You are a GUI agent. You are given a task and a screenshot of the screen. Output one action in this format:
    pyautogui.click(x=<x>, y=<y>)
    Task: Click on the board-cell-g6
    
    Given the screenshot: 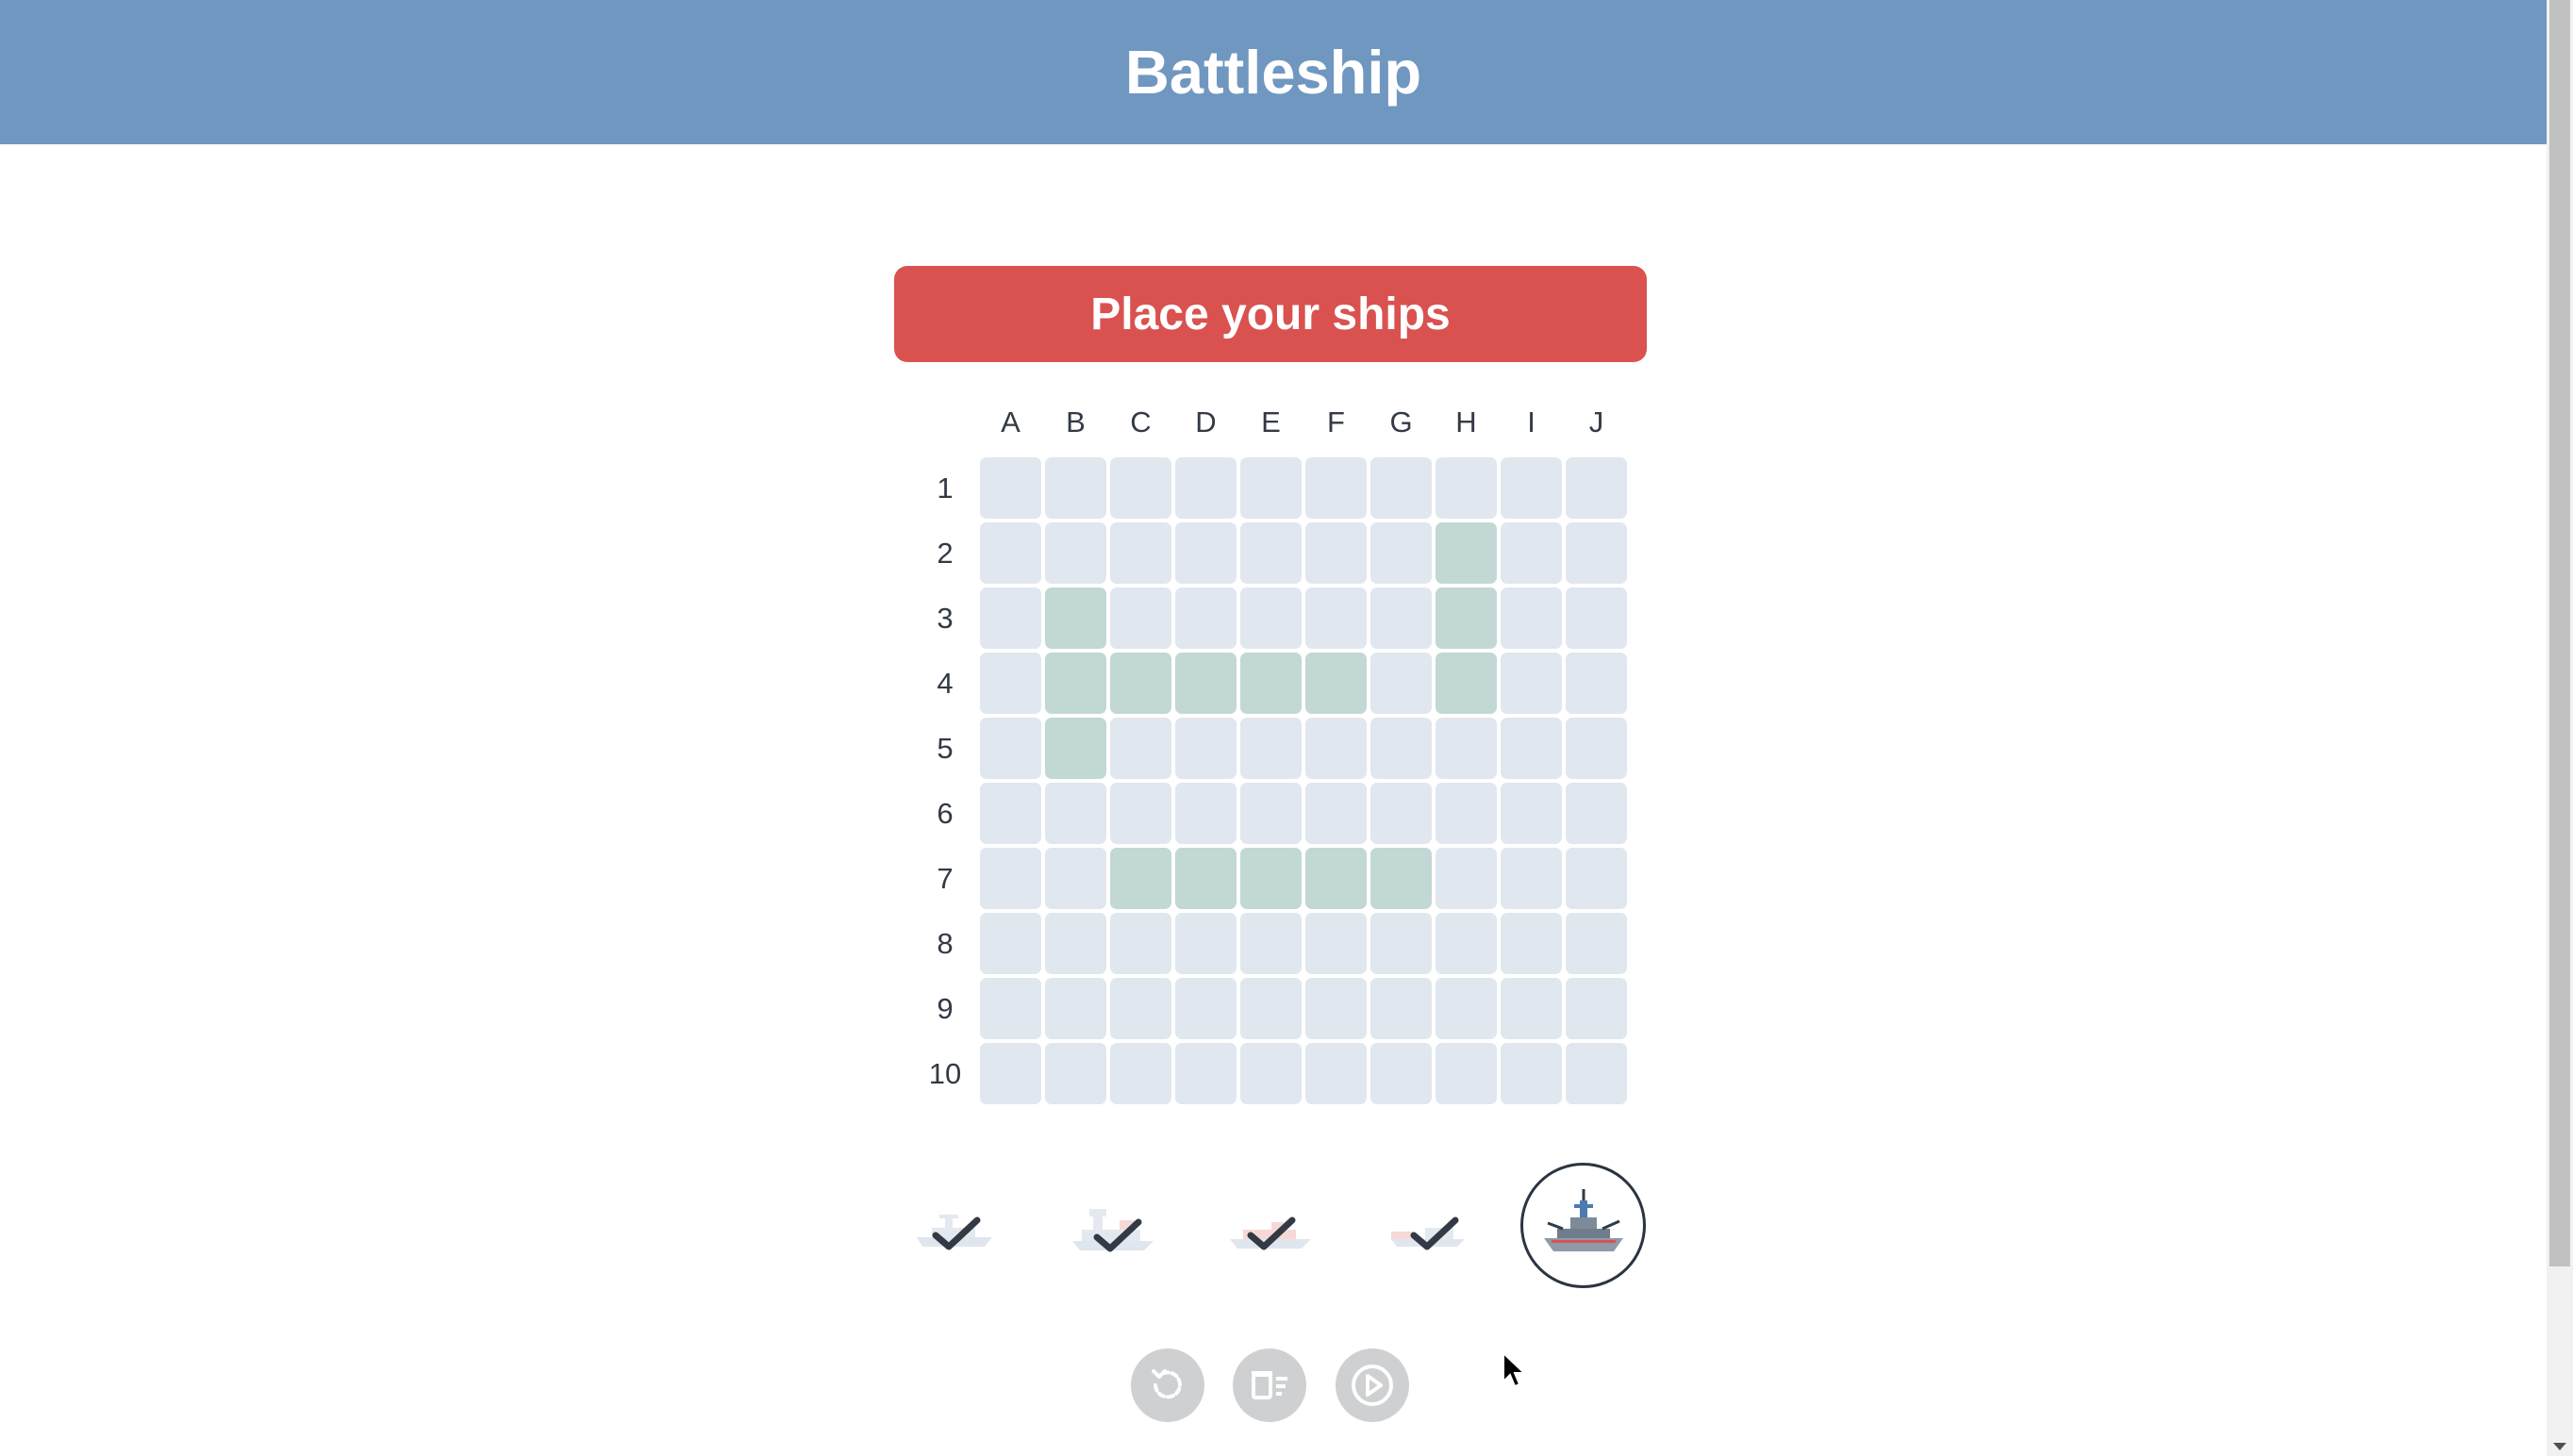 What is the action you would take?
    pyautogui.click(x=1401, y=814)
    